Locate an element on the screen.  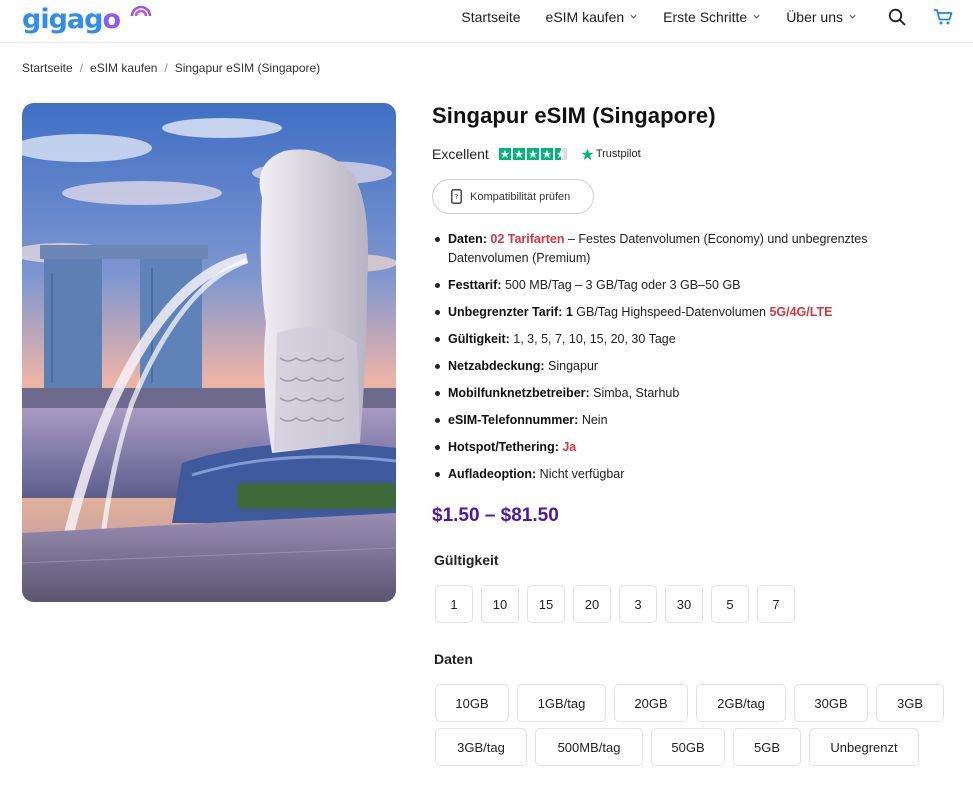
nav-label: Über uns is located at coordinates (814, 16).